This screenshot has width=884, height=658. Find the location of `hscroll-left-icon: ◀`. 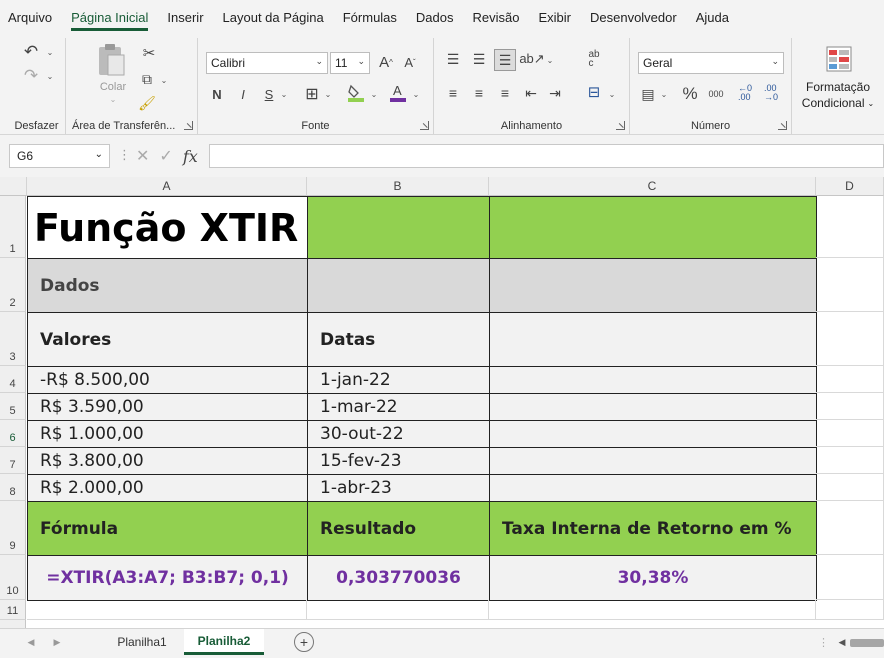

hscroll-left-icon: ◀ is located at coordinates (842, 642).